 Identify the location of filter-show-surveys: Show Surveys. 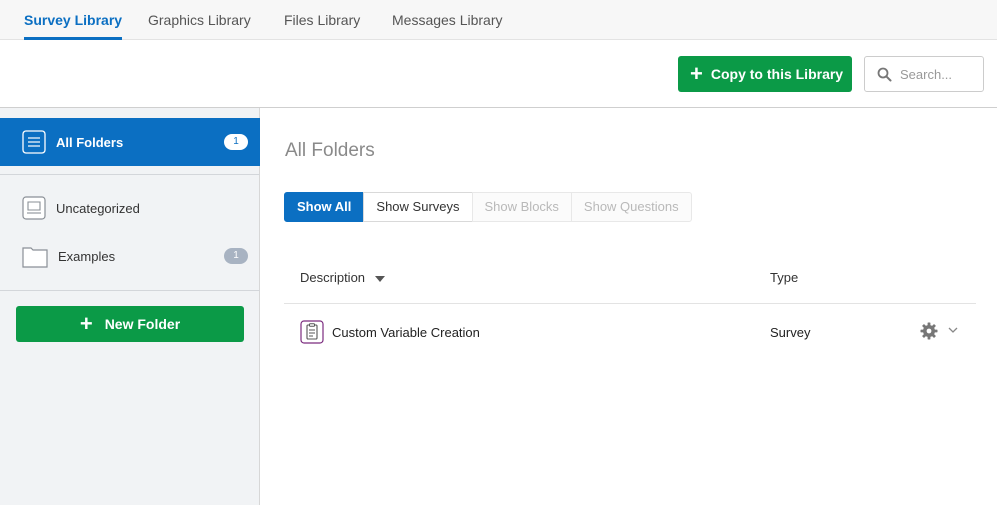
(418, 207).